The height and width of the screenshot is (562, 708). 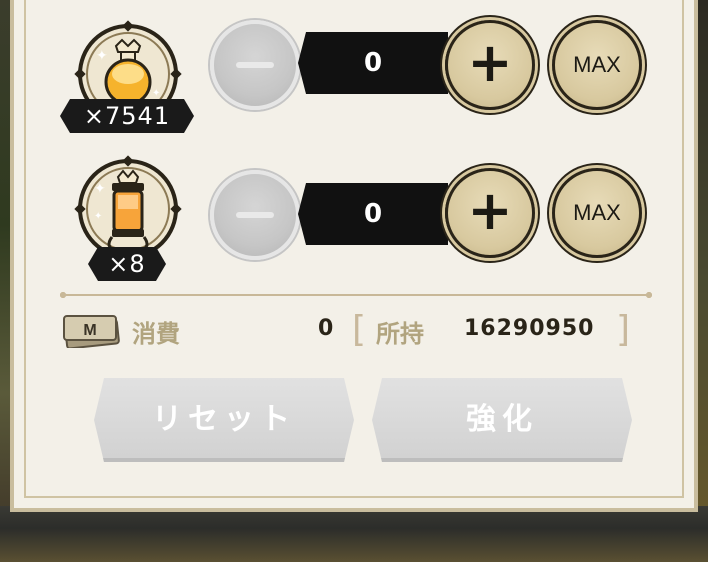 I want to click on section-divider, so click(x=356, y=295).